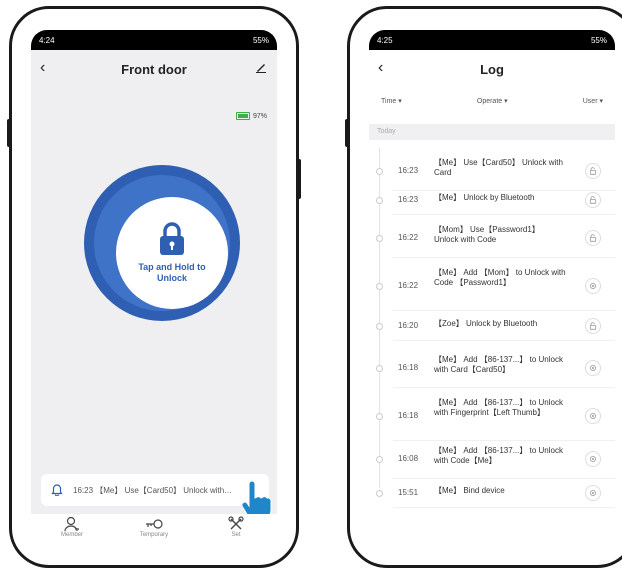 The width and height of the screenshot is (622, 573). What do you see at coordinates (154, 40) in the screenshot?
I see `status-bar: 4:24 55%` at bounding box center [154, 40].